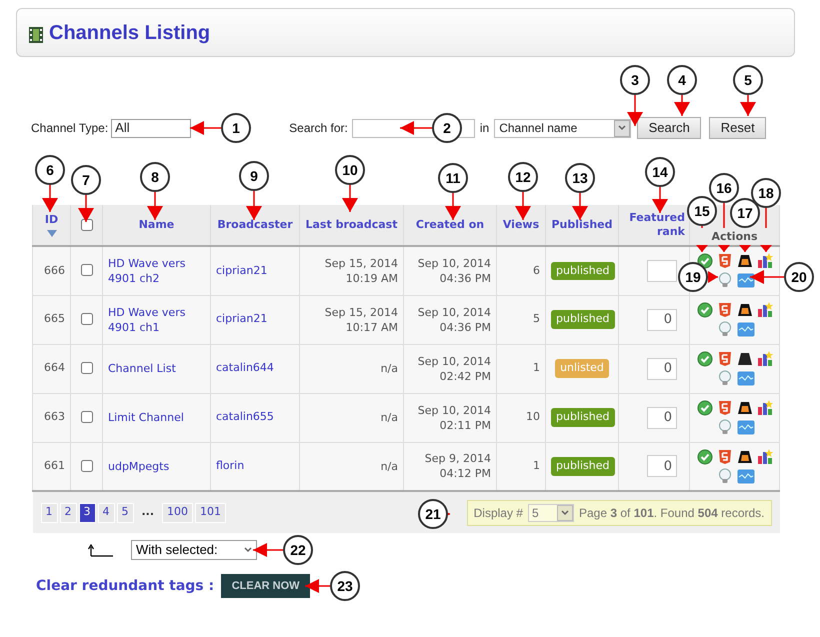 The height and width of the screenshot is (637, 820). Describe the element at coordinates (551, 513) in the screenshot. I see `page-size-select: 5` at that location.